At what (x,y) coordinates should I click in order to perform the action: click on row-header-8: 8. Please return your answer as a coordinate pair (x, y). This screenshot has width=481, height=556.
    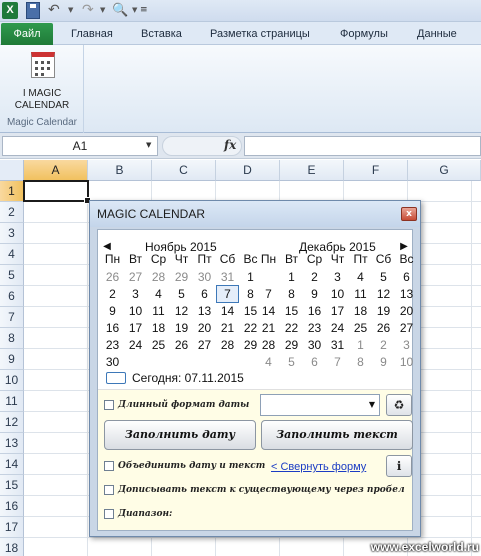
    Looking at the image, I should click on (12, 338).